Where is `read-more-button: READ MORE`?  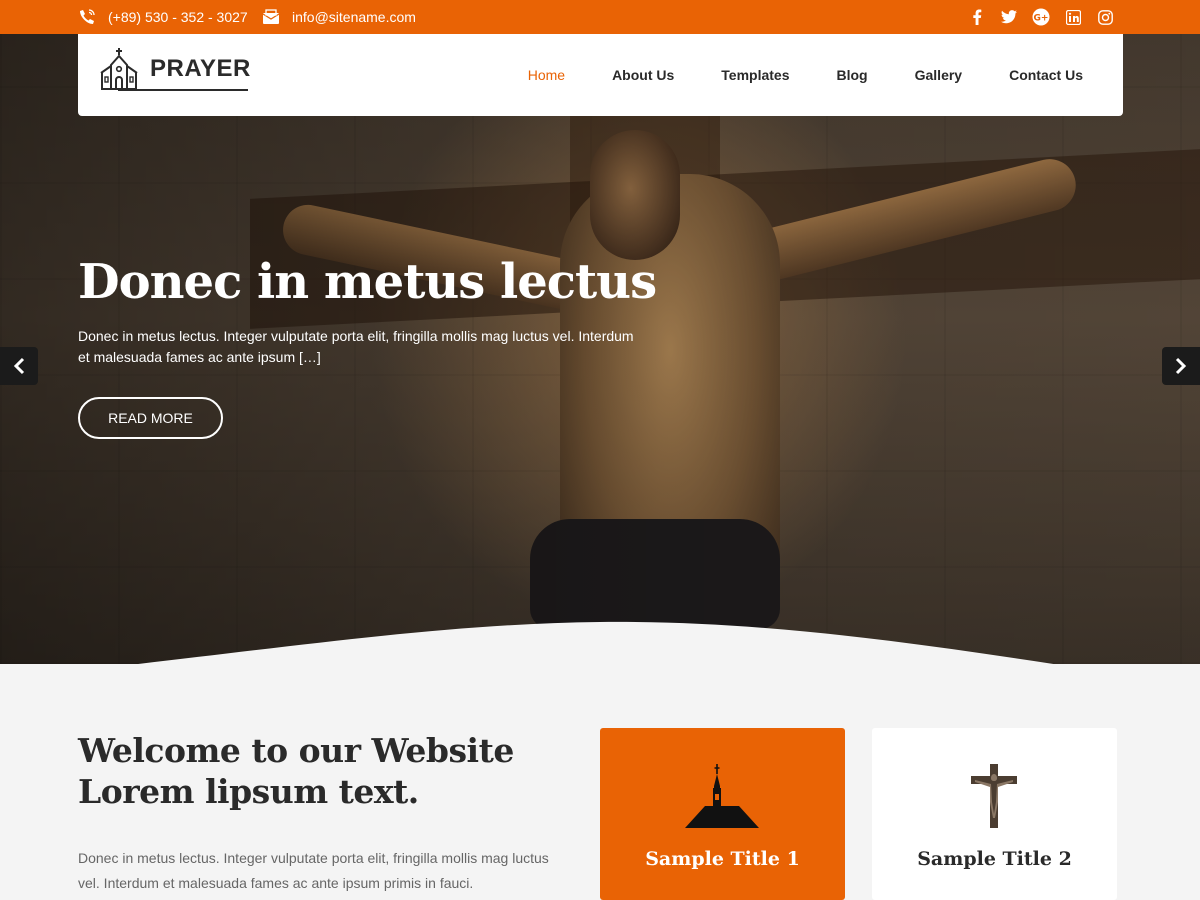 read-more-button: READ MORE is located at coordinates (150, 418).